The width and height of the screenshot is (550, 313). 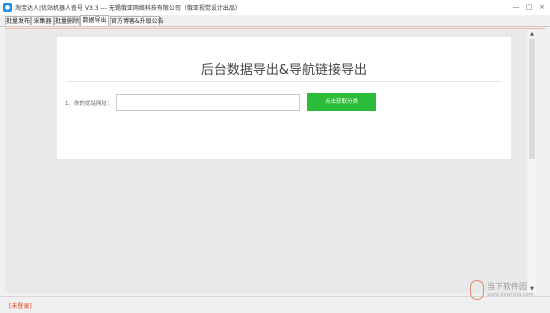 I want to click on tab-data-export: 数据导出, so click(x=94, y=20).